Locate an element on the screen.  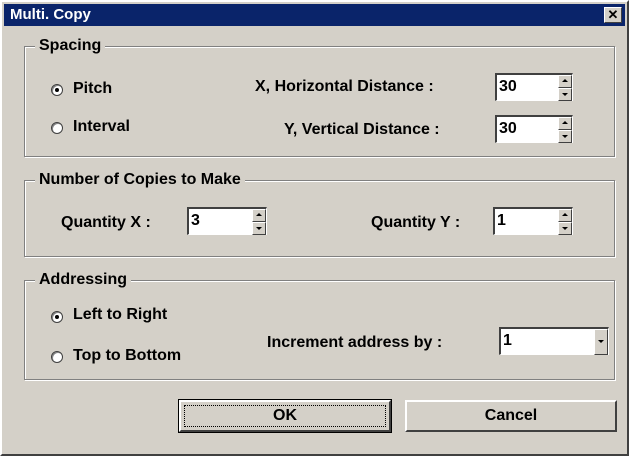
addressing-legend: Addressing is located at coordinates (83, 280).